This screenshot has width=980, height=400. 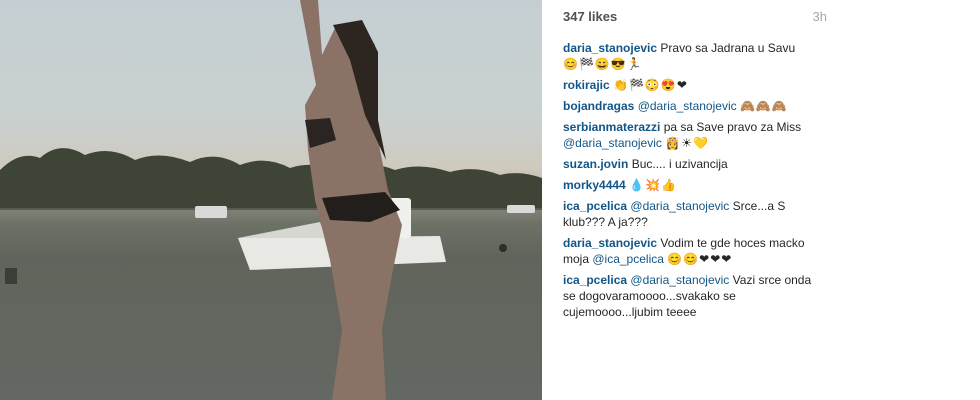 I want to click on comment-text: pa sa Save pravo za Miss, so click(x=732, y=127).